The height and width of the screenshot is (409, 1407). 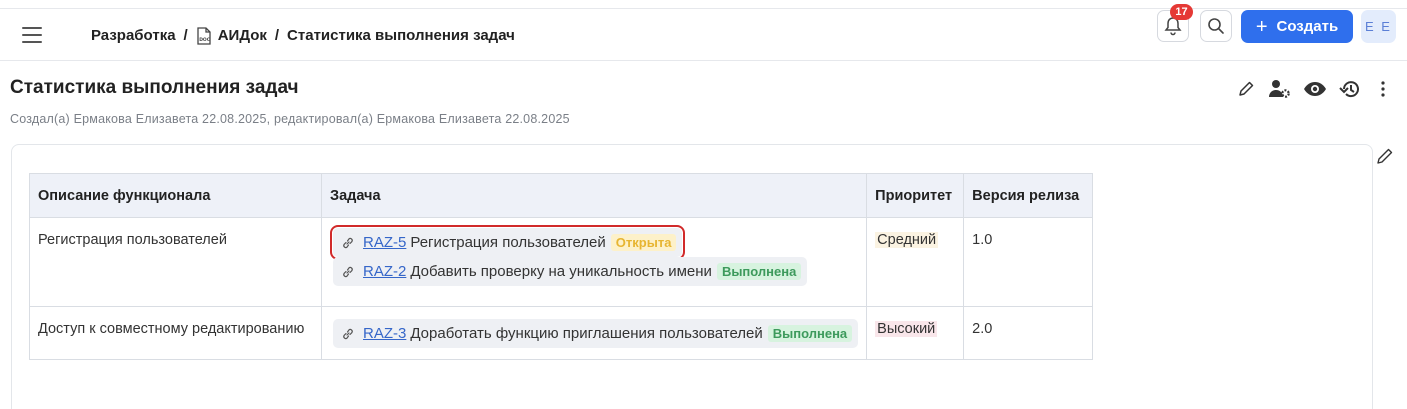 I want to click on eye-icon, so click(x=1315, y=89).